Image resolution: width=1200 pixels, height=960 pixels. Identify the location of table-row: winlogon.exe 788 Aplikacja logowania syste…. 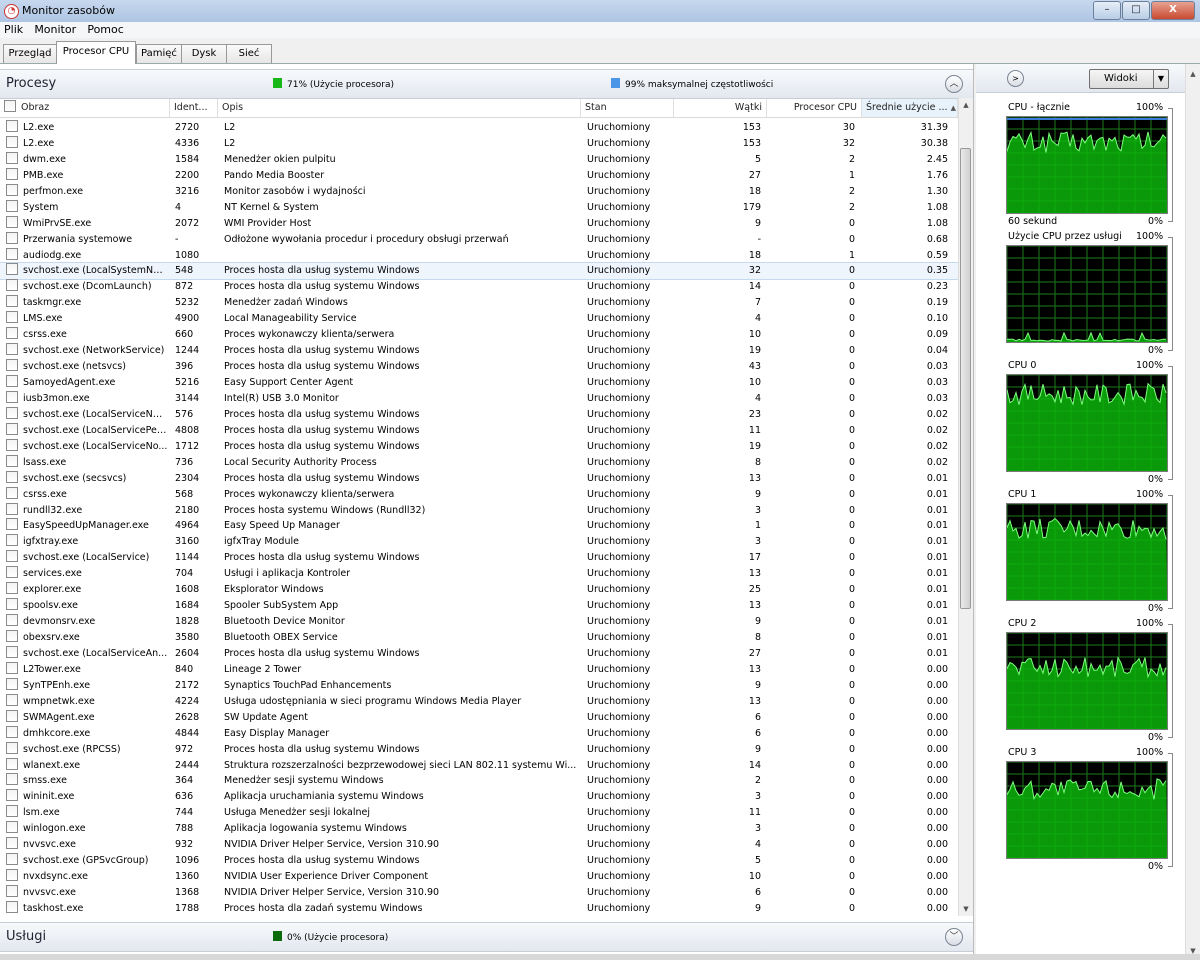
(479, 829).